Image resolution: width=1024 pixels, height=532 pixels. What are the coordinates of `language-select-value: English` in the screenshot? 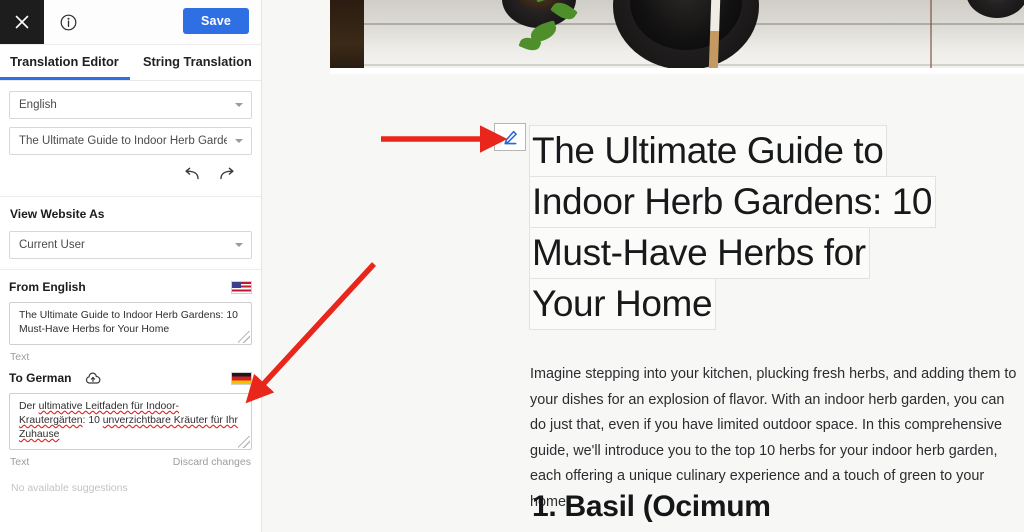 It's located at (38, 105).